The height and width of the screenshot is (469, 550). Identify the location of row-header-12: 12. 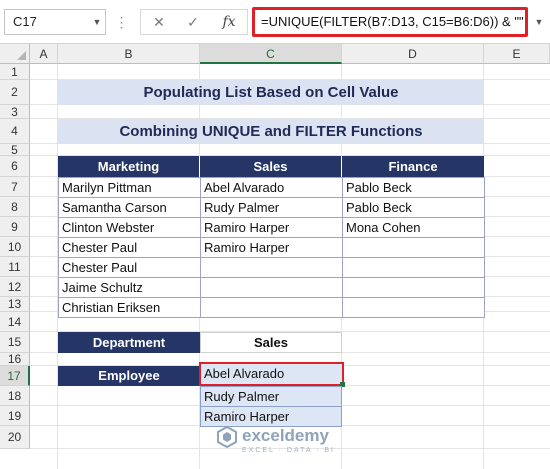
(15, 287).